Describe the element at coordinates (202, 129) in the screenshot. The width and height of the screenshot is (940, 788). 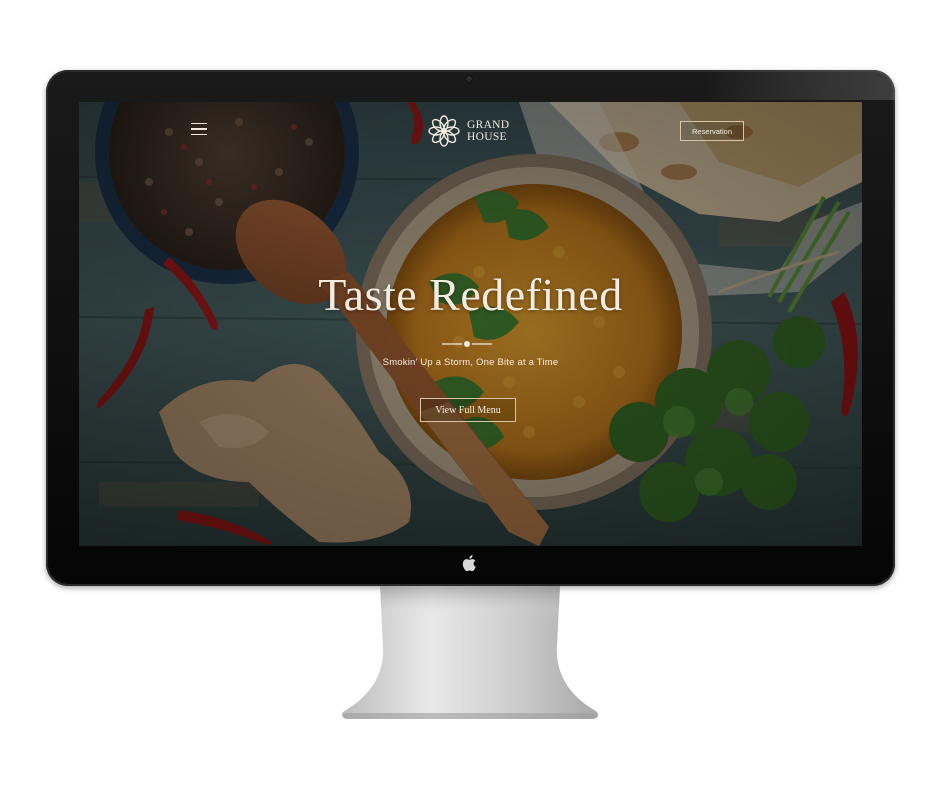
I see `hamburger-menu-icon` at that location.